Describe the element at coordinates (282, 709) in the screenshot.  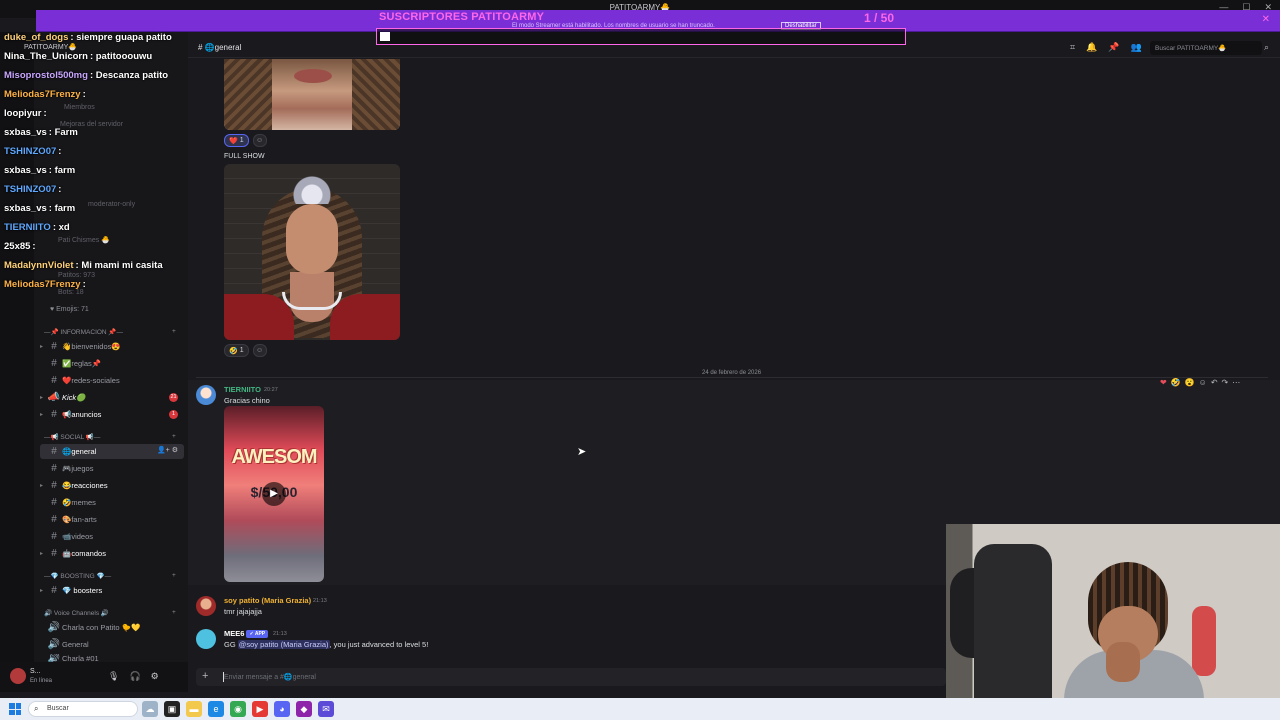
I see `discord-icon: ◕` at that location.